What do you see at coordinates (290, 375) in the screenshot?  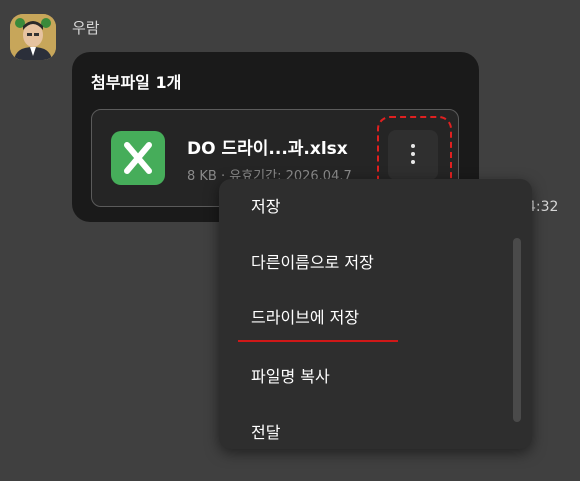 I see `menu-item-copy-filename: 파일명 복사` at bounding box center [290, 375].